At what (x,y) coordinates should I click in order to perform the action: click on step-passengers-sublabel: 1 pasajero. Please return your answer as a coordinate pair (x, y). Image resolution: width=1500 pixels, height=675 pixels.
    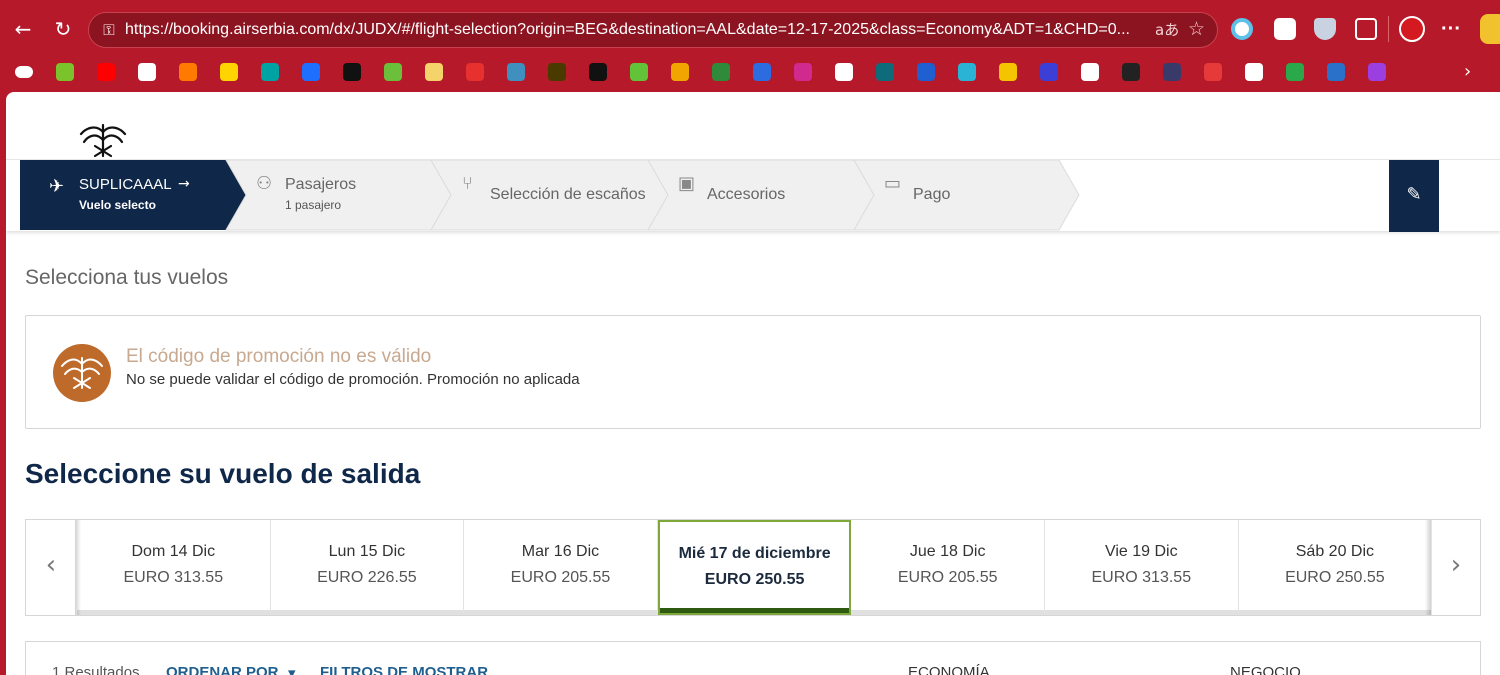
    Looking at the image, I should click on (313, 205).